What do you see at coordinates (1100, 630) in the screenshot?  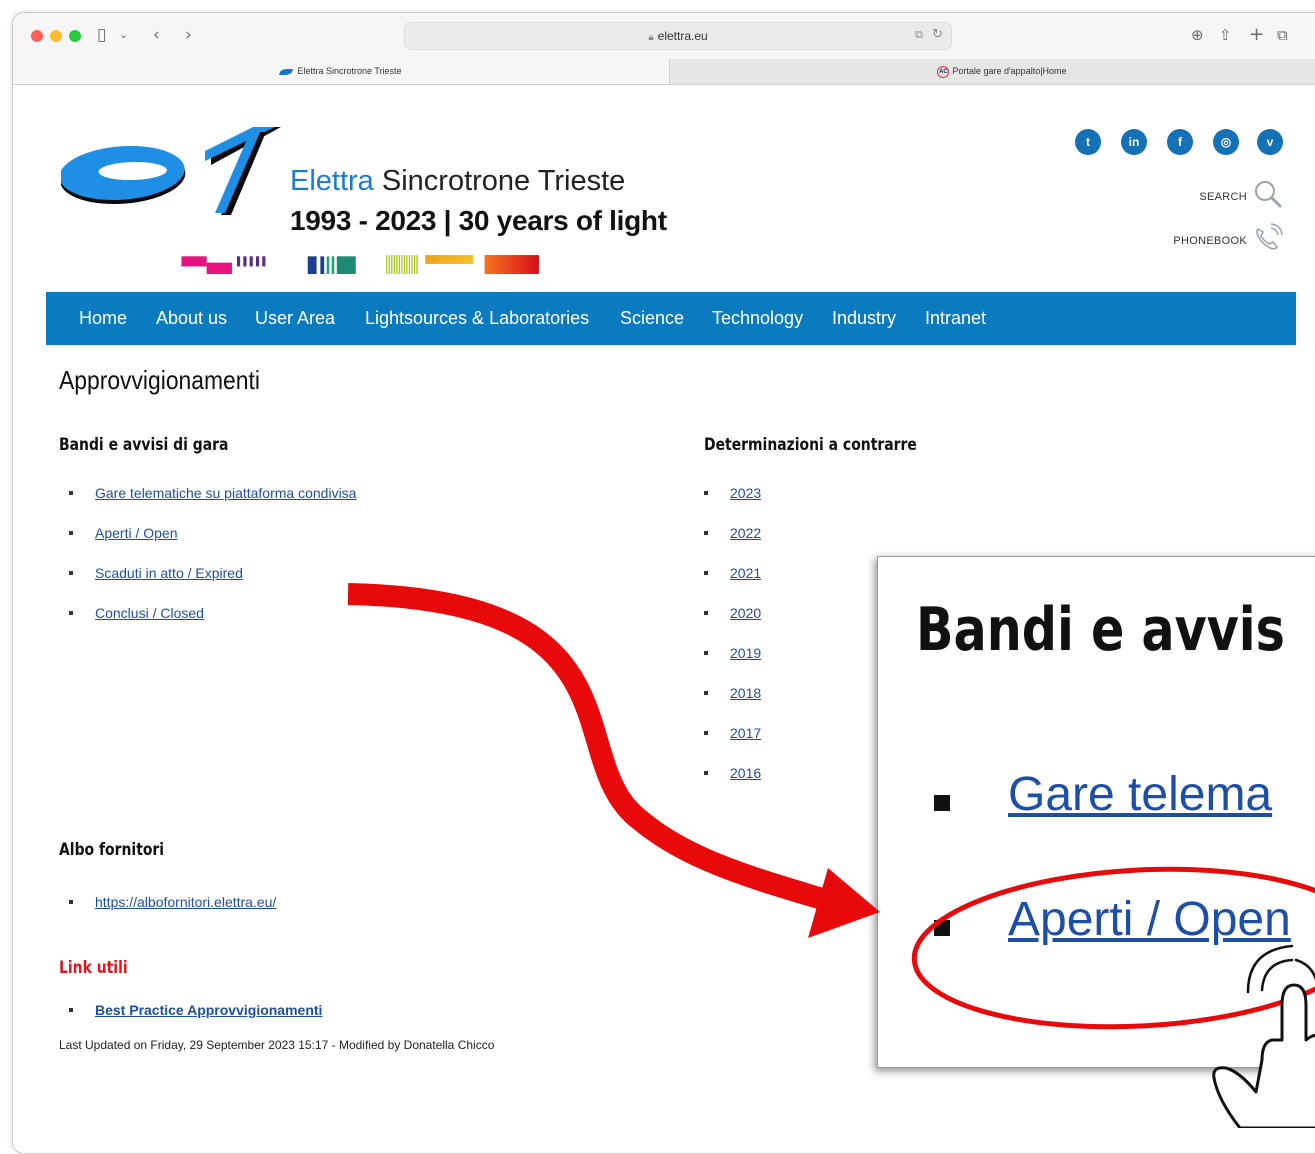 I see `zoom-heading: Bandi e avvis` at bounding box center [1100, 630].